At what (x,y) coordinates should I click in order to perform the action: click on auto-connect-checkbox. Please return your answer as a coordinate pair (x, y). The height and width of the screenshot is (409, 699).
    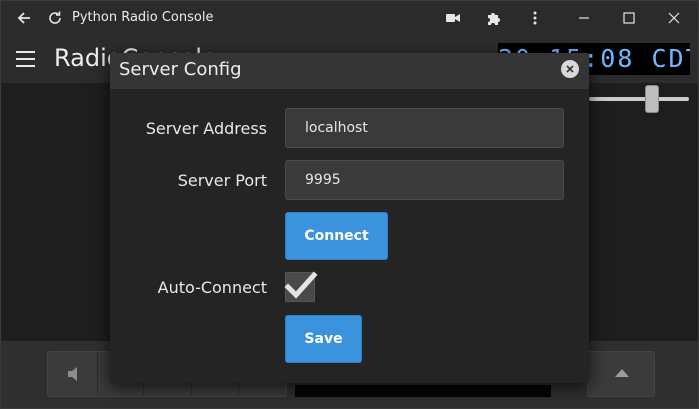
    Looking at the image, I should click on (301, 286).